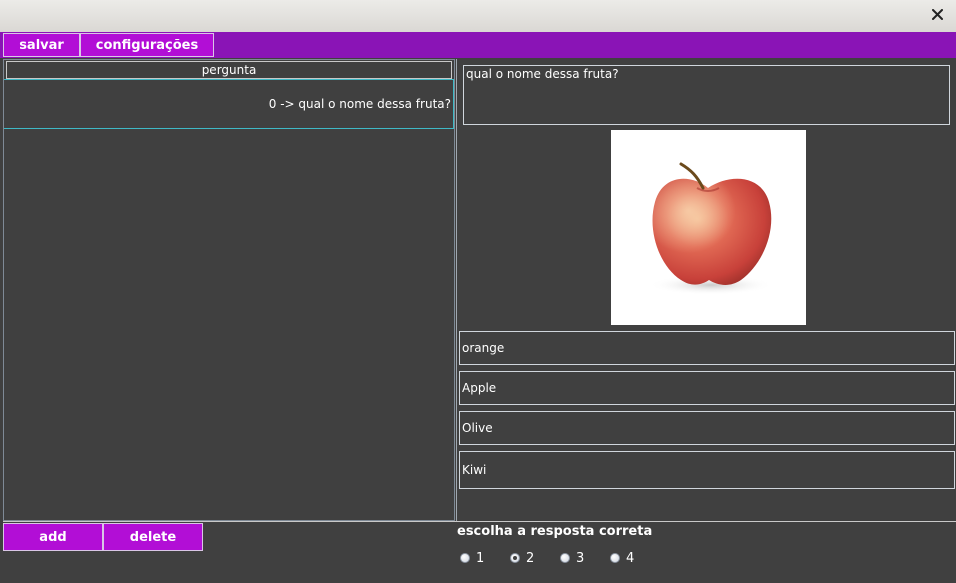 The height and width of the screenshot is (583, 956). I want to click on column-header-pergunta: pergunta, so click(229, 70).